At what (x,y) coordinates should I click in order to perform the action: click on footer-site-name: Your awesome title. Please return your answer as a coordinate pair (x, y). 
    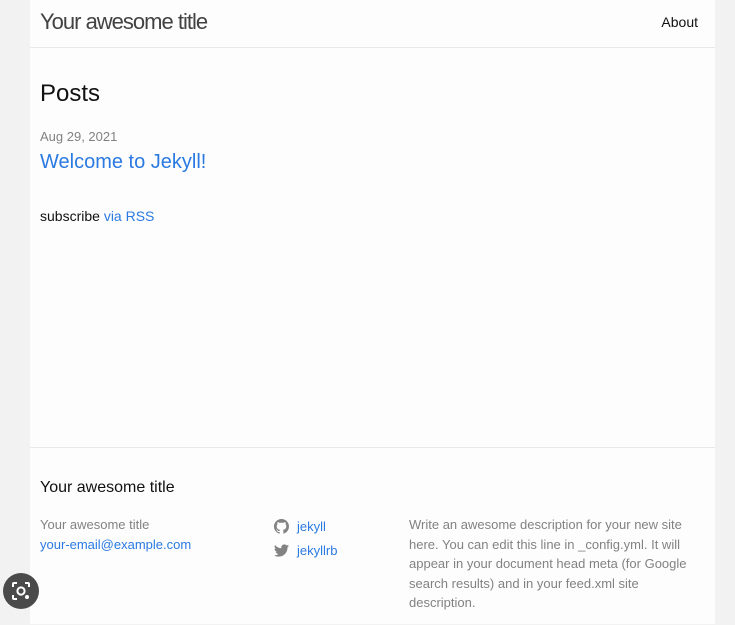
    Looking at the image, I should click on (95, 524).